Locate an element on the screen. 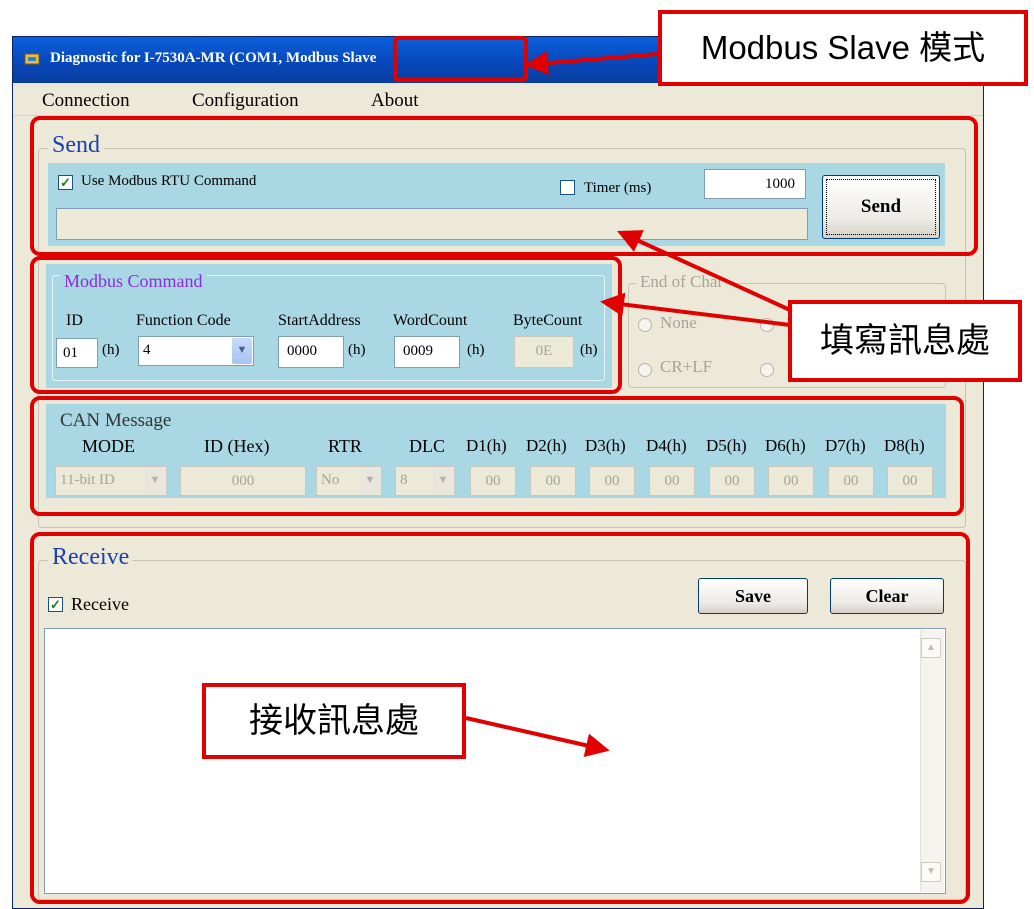 The width and height of the screenshot is (1034, 909). fill-arrow-modbus is located at coordinates (695, 309).